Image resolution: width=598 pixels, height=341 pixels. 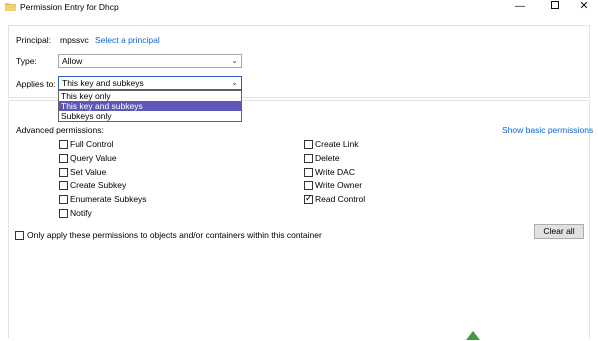 What do you see at coordinates (26, 61) in the screenshot?
I see `type-label: Type:` at bounding box center [26, 61].